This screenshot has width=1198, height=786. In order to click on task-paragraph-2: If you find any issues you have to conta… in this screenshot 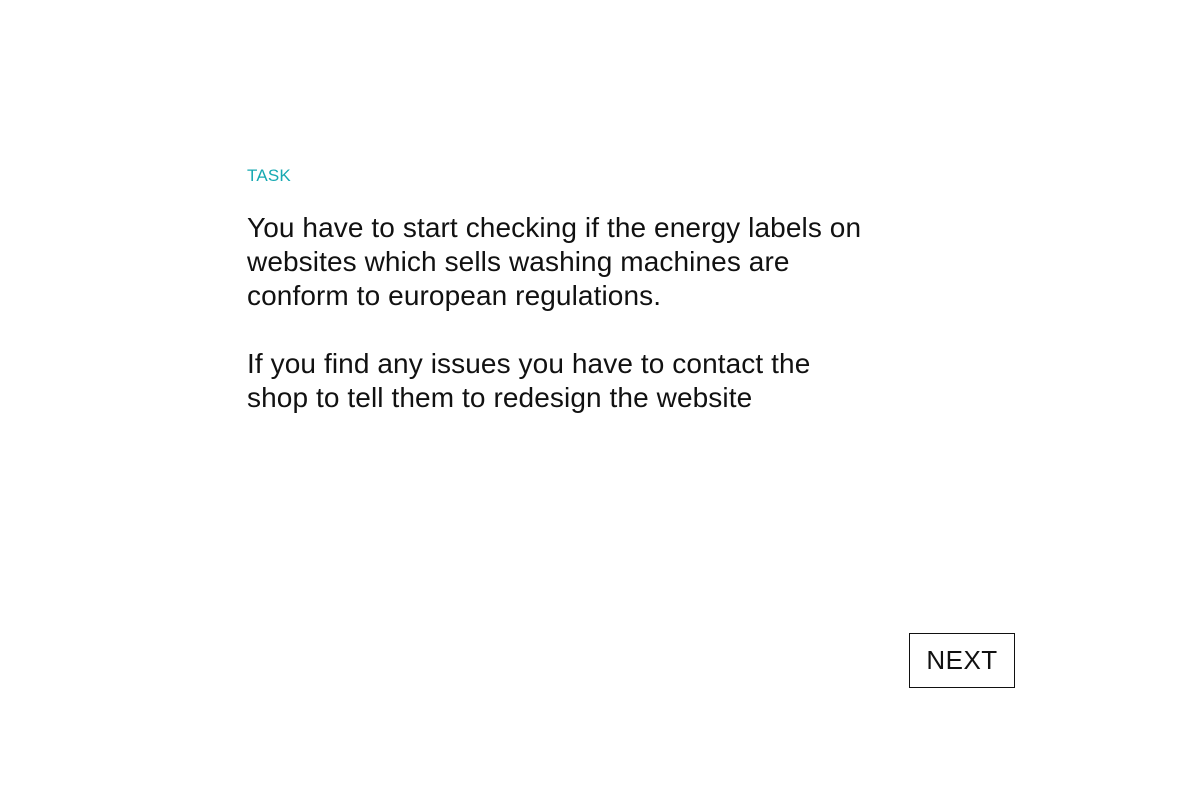, I will do `click(597, 381)`.